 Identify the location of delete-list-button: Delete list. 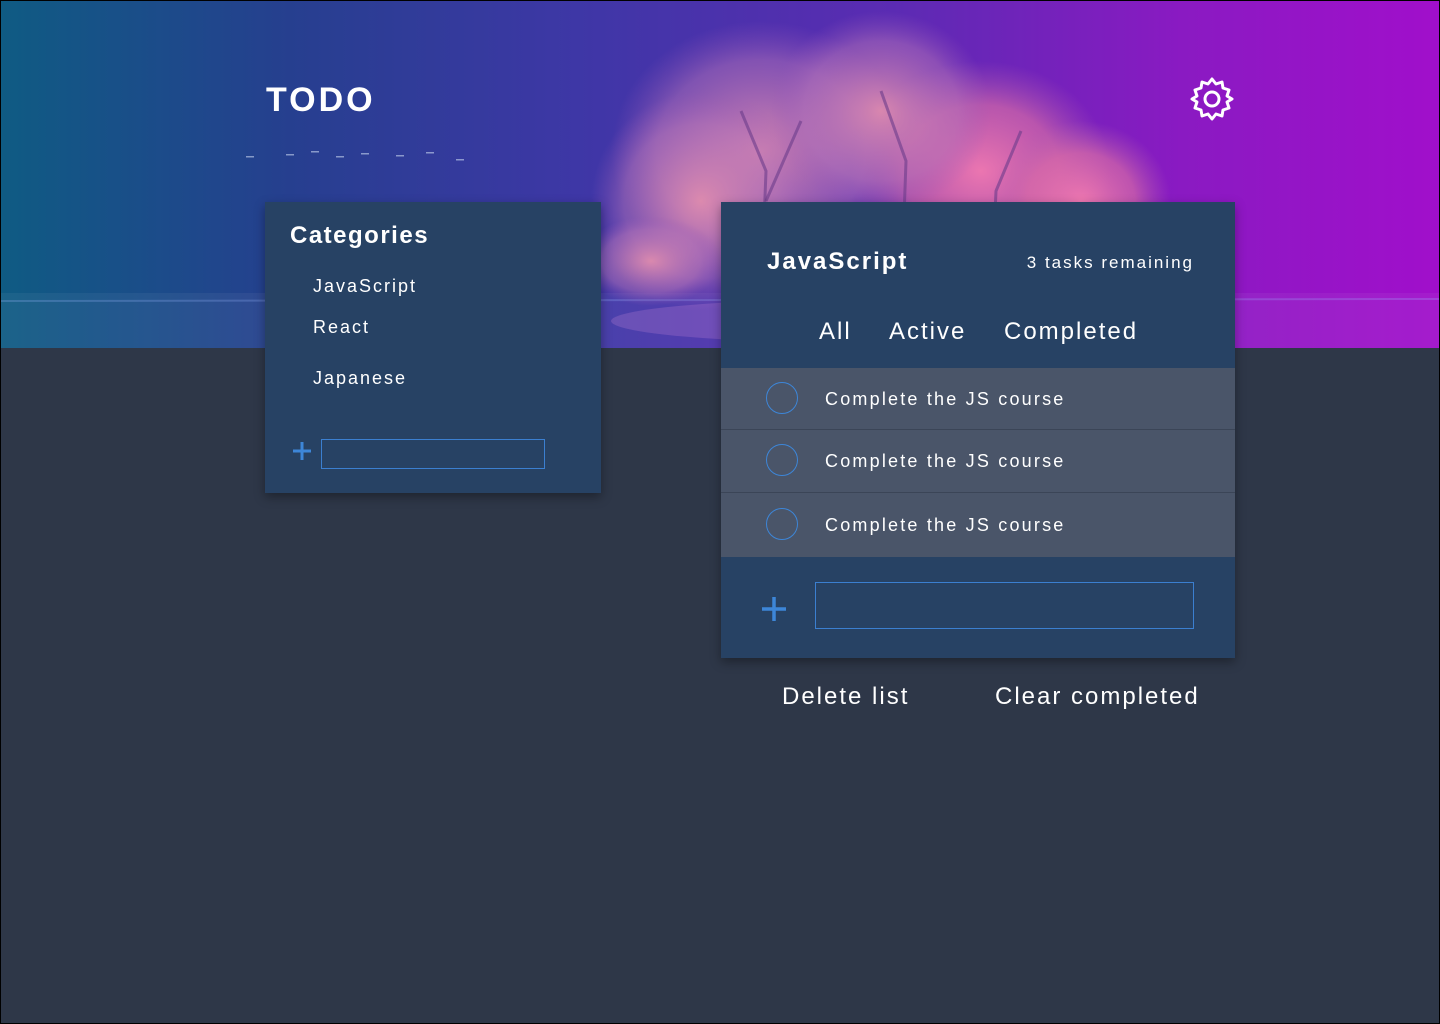
(845, 697).